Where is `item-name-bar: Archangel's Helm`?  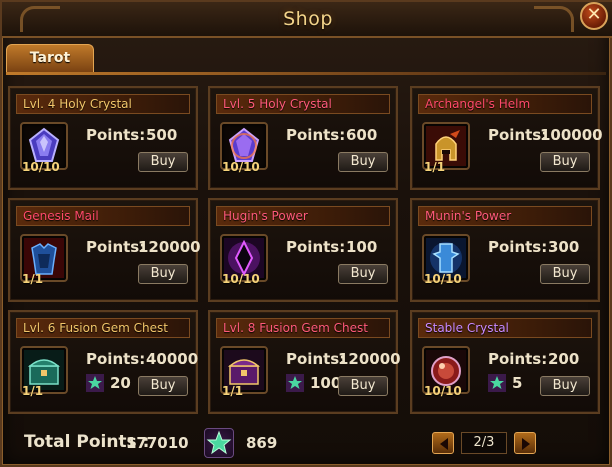
item-name-bar: Archangel's Helm is located at coordinates (505, 104).